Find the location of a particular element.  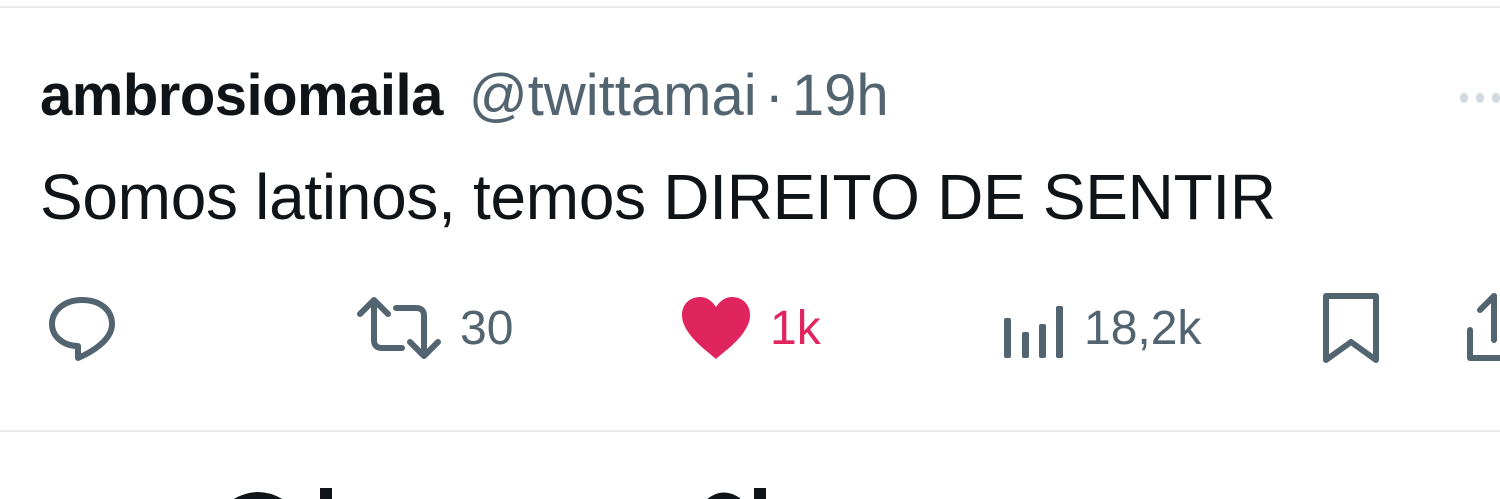

like-button: 1k is located at coordinates (750, 328).